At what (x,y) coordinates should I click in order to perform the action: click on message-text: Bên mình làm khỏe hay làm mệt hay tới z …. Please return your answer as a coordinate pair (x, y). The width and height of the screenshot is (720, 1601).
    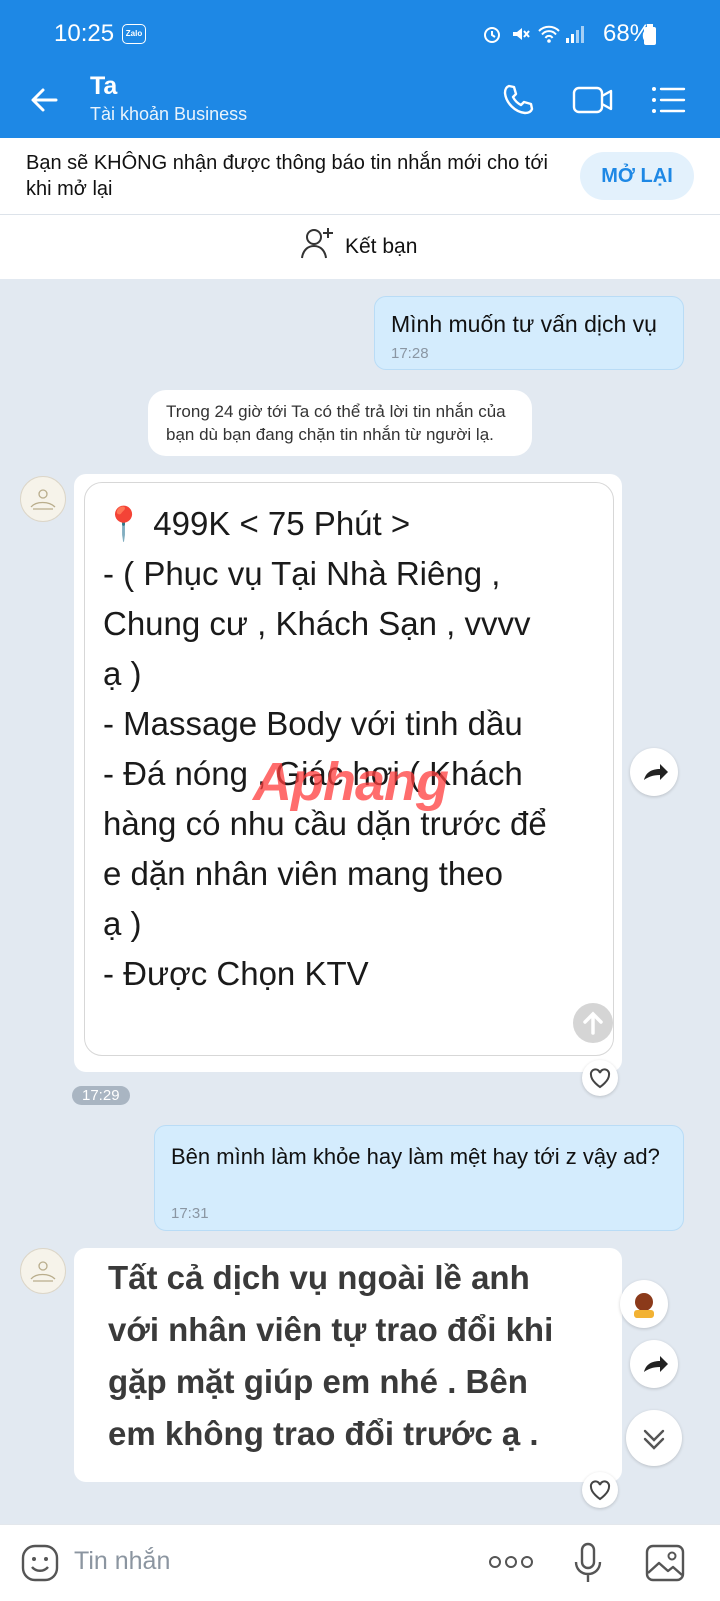
    Looking at the image, I should click on (415, 1156).